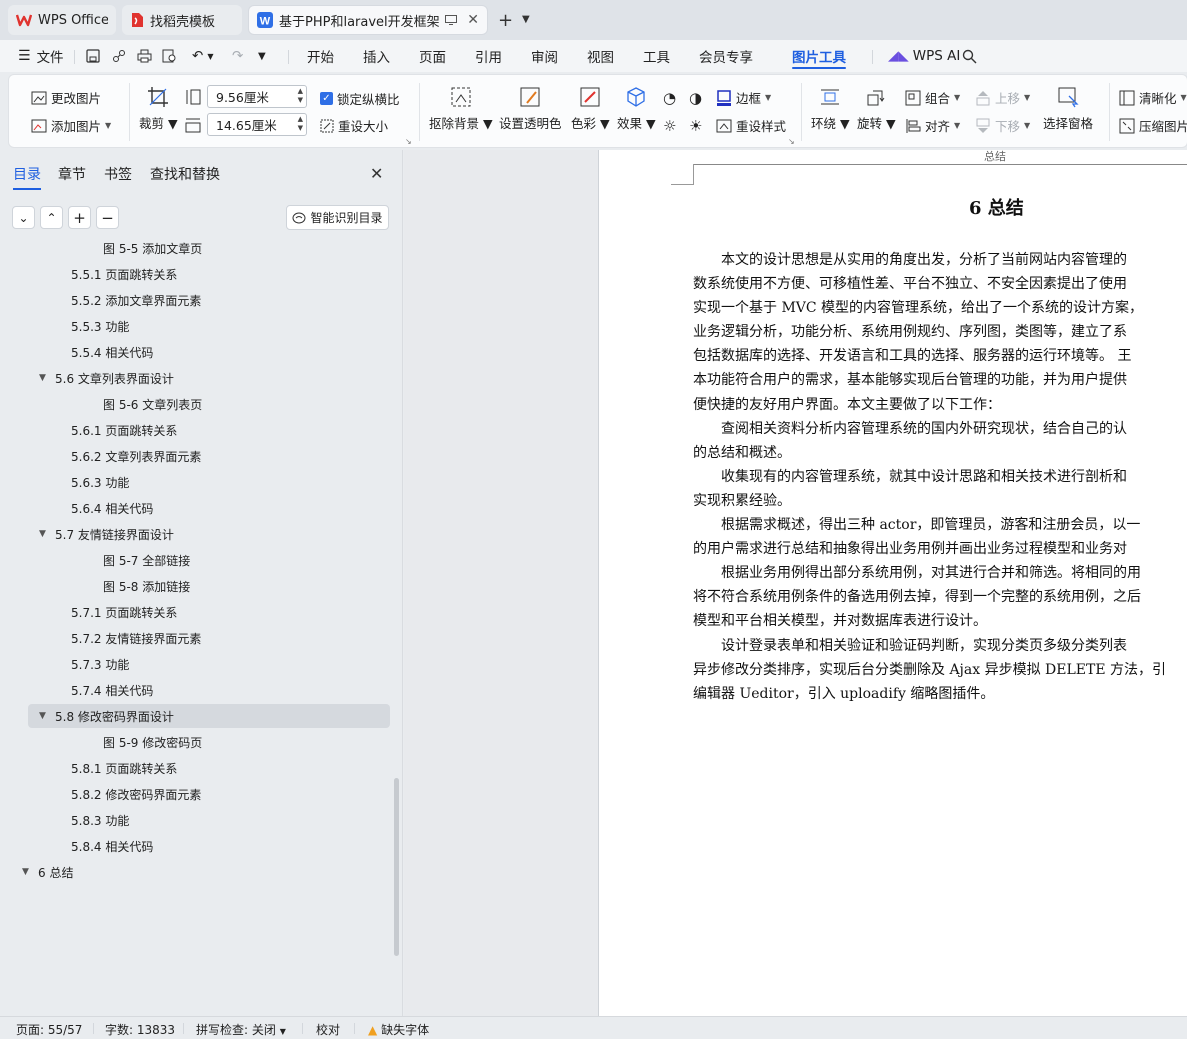 This screenshot has width=1187, height=1039. What do you see at coordinates (461, 109) in the screenshot?
I see `remove-background-button: 抠除背景 ▼` at bounding box center [461, 109].